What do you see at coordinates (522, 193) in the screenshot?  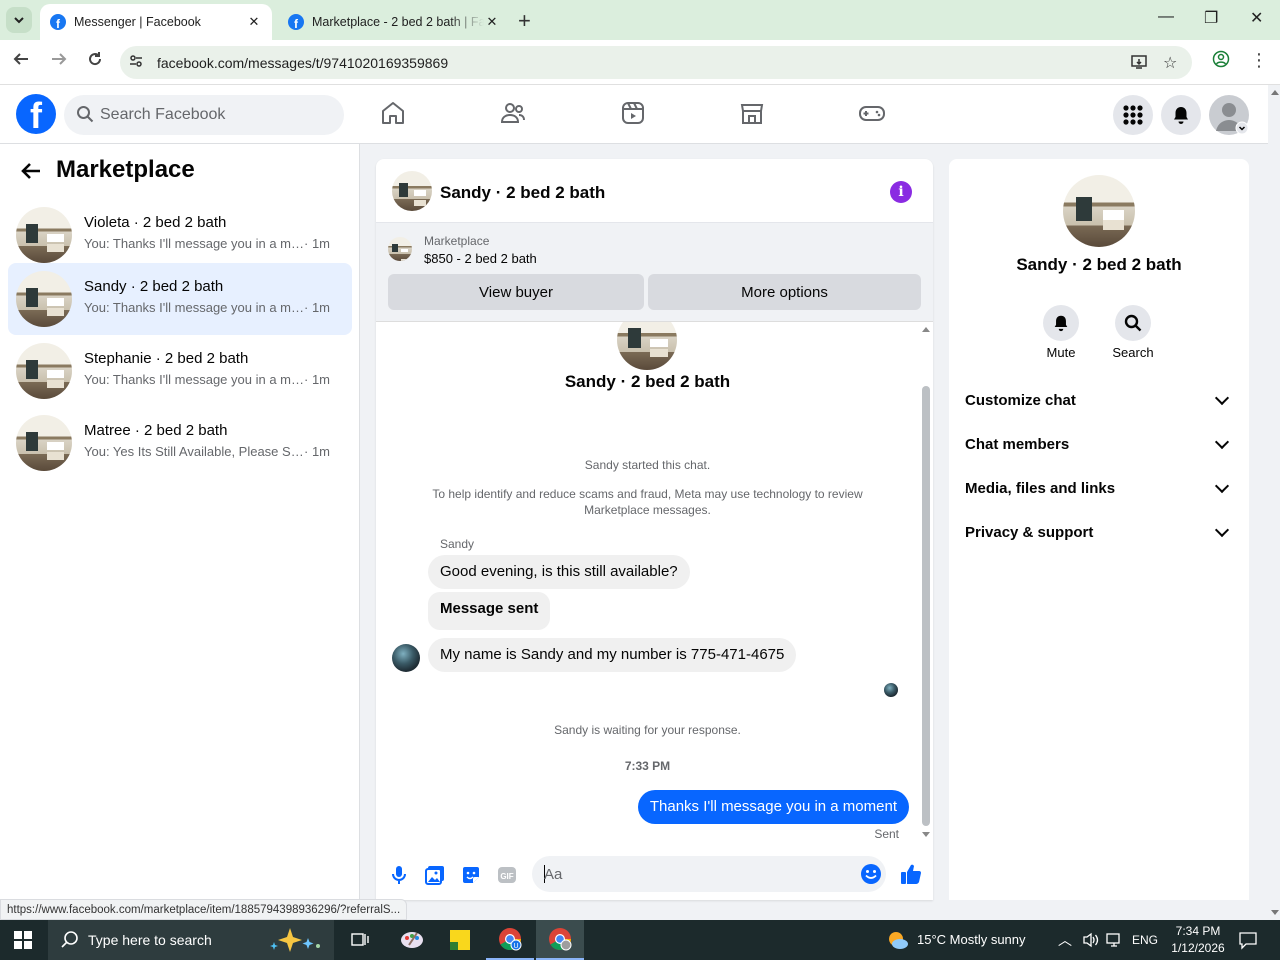 I see `chat-title: Sandy · 2 bed 2 bath` at bounding box center [522, 193].